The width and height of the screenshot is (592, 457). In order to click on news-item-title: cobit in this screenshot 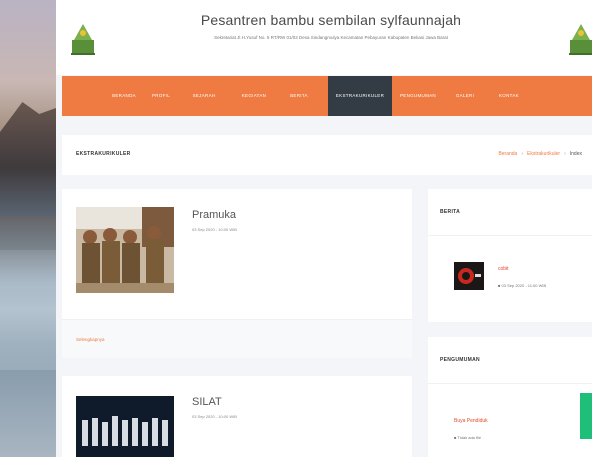, I will do `click(503, 269)`.